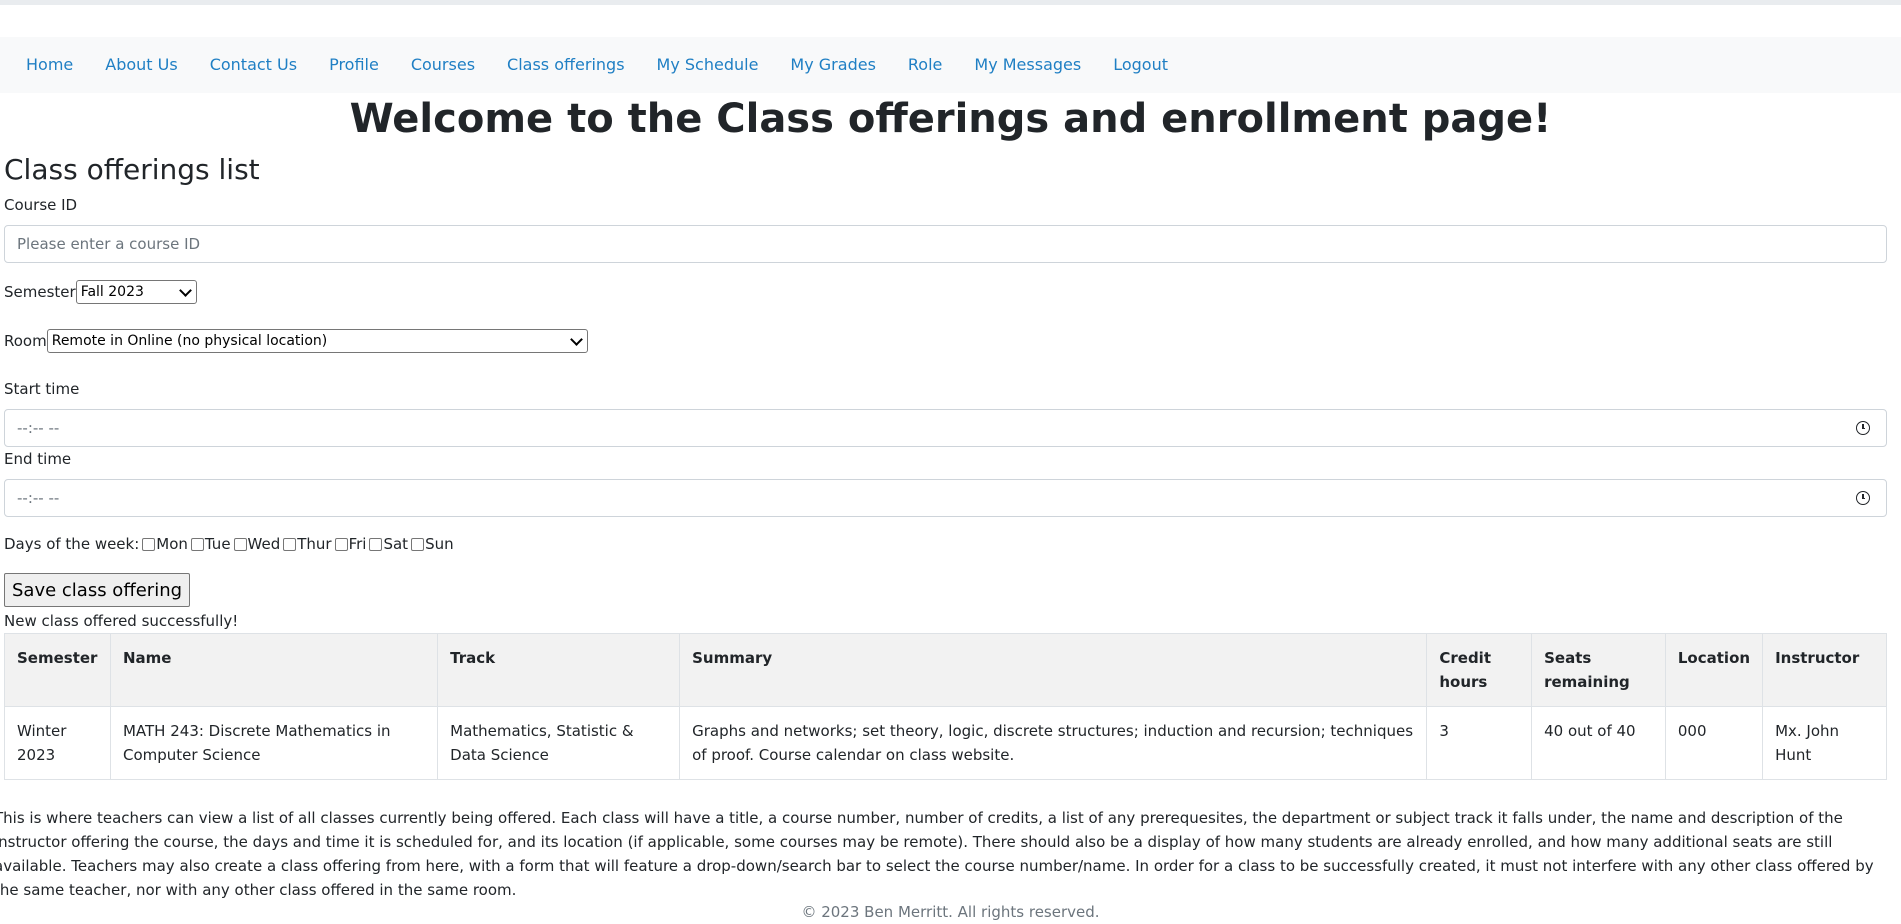 The height and width of the screenshot is (924, 1901). What do you see at coordinates (264, 544) in the screenshot?
I see `day-wed-label: Wed` at bounding box center [264, 544].